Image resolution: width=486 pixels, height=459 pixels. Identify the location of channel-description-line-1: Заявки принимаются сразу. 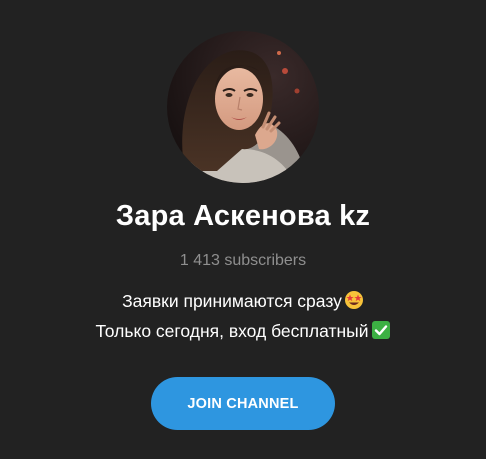
(243, 301).